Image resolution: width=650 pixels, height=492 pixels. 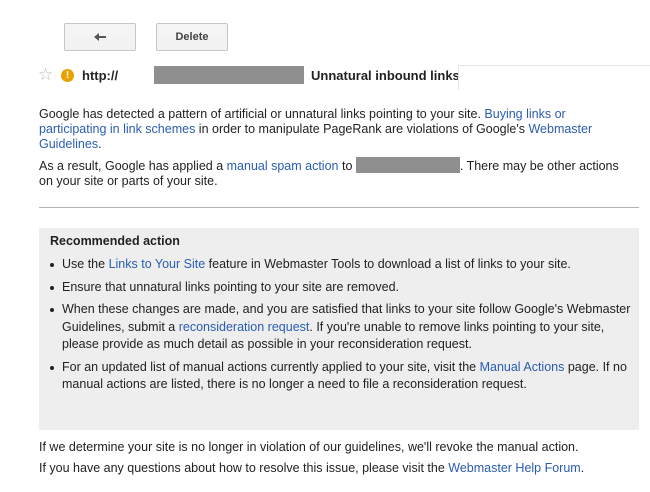 I want to click on subject-url-prefix: http://, so click(x=100, y=75).